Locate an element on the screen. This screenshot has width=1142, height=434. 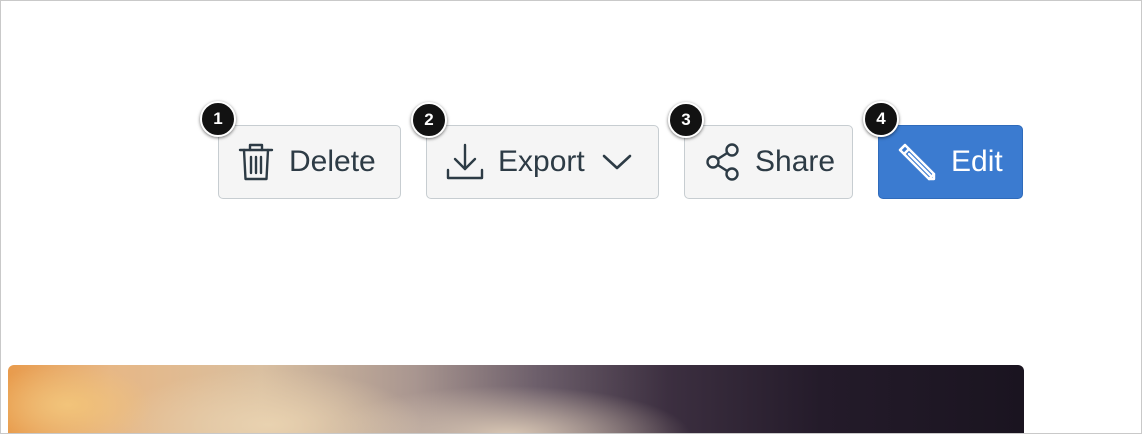
edit-button: Edit is located at coordinates (950, 162).